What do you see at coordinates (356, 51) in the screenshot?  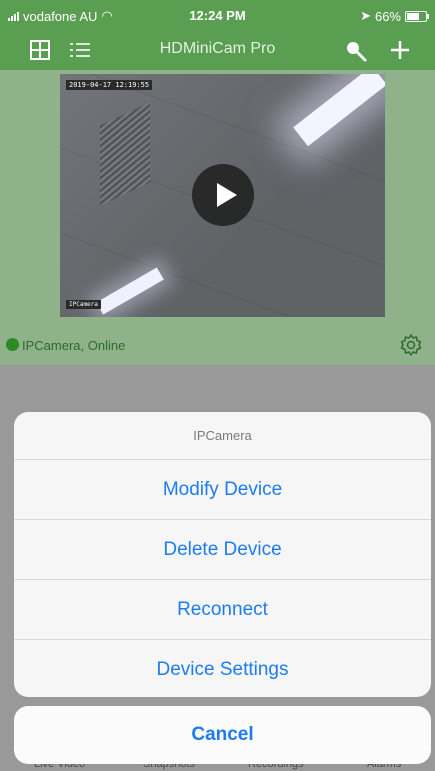 I see `search-icon` at bounding box center [356, 51].